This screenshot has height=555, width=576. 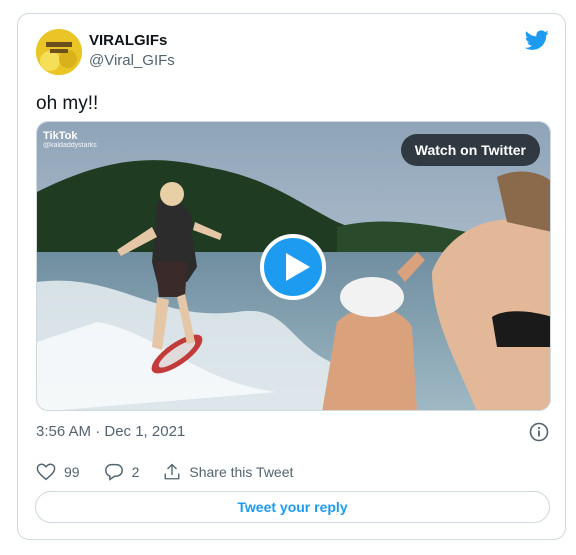 I want to click on tiktok-watermark: TikTok @kaldaddystarks, so click(x=70, y=139).